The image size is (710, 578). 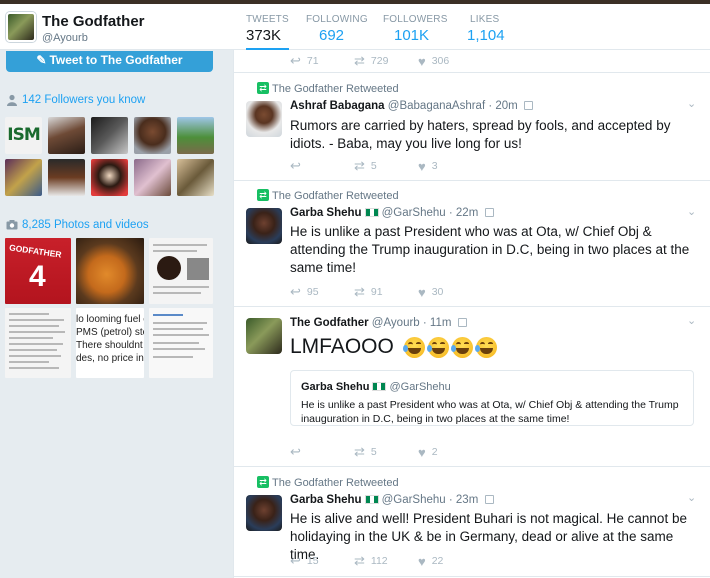 What do you see at coordinates (267, 32) in the screenshot?
I see `stat-tweets: TWEETS 373K` at bounding box center [267, 32].